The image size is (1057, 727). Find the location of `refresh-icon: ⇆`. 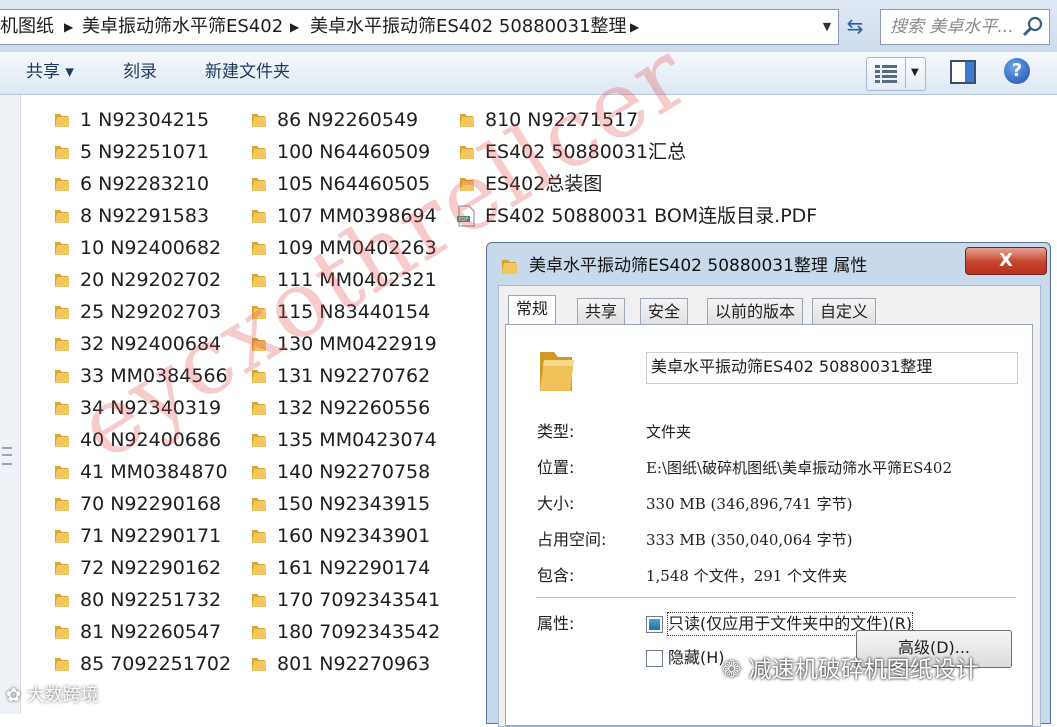

refresh-icon: ⇆ is located at coordinates (855, 26).